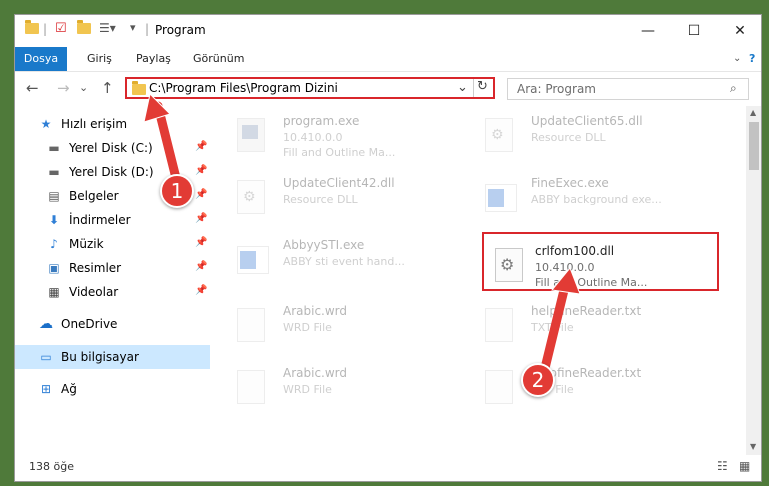 This screenshot has width=769, height=486. Describe the element at coordinates (41, 59) in the screenshot. I see `tab-dosya: Dosya` at that location.